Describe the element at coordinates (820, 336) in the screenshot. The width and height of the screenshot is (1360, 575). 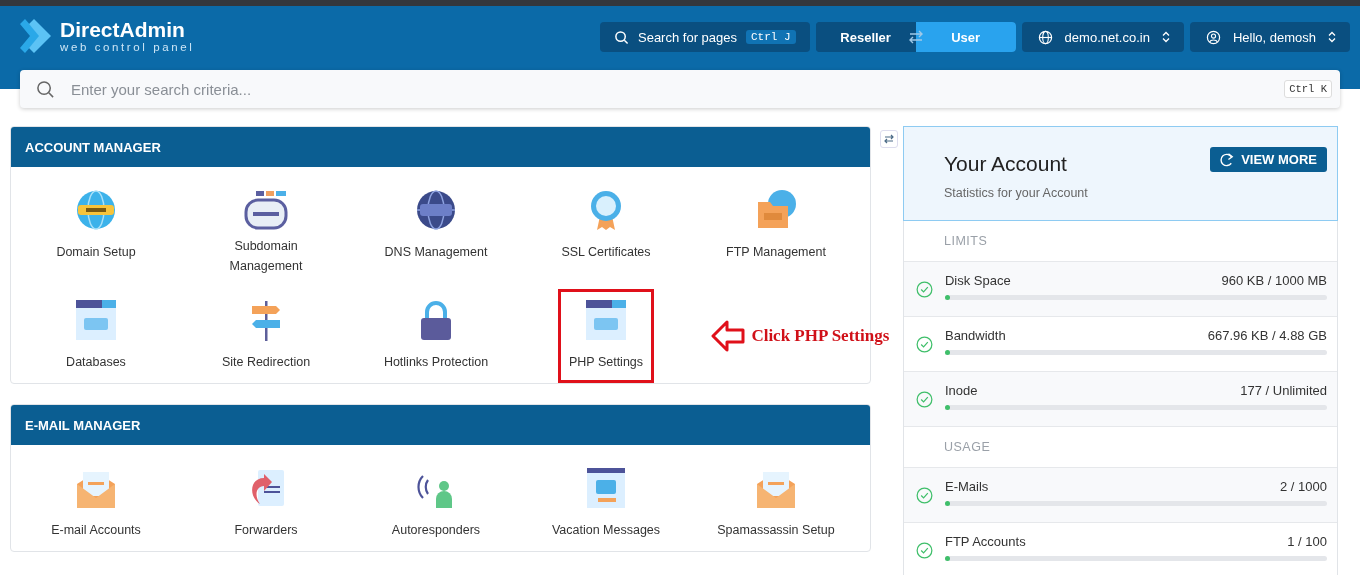
I see `annotation-text: Click PHP Settings` at that location.